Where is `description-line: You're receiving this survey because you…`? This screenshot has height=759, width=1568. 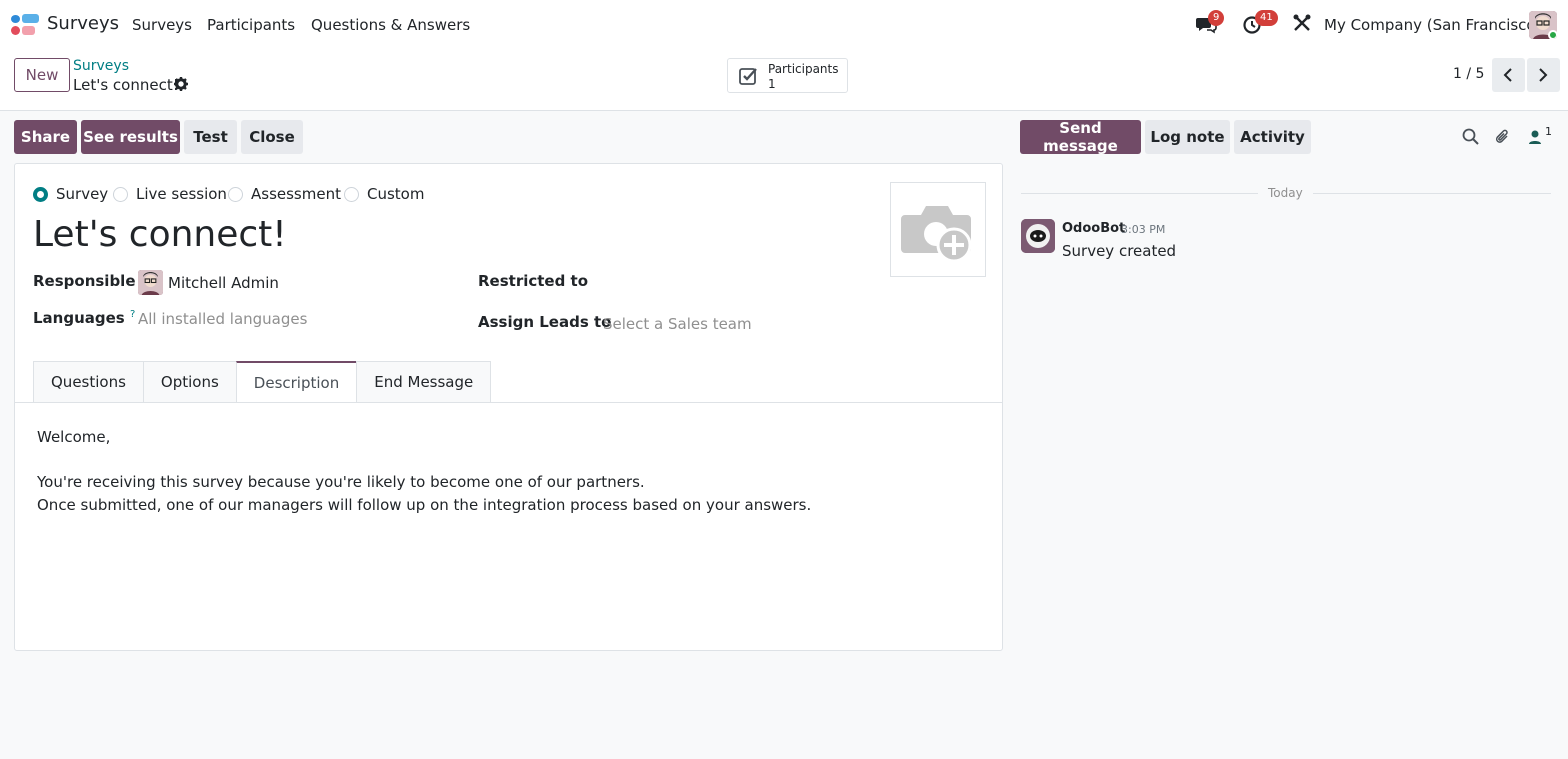 description-line: You're receiving this survey because you… is located at coordinates (341, 482).